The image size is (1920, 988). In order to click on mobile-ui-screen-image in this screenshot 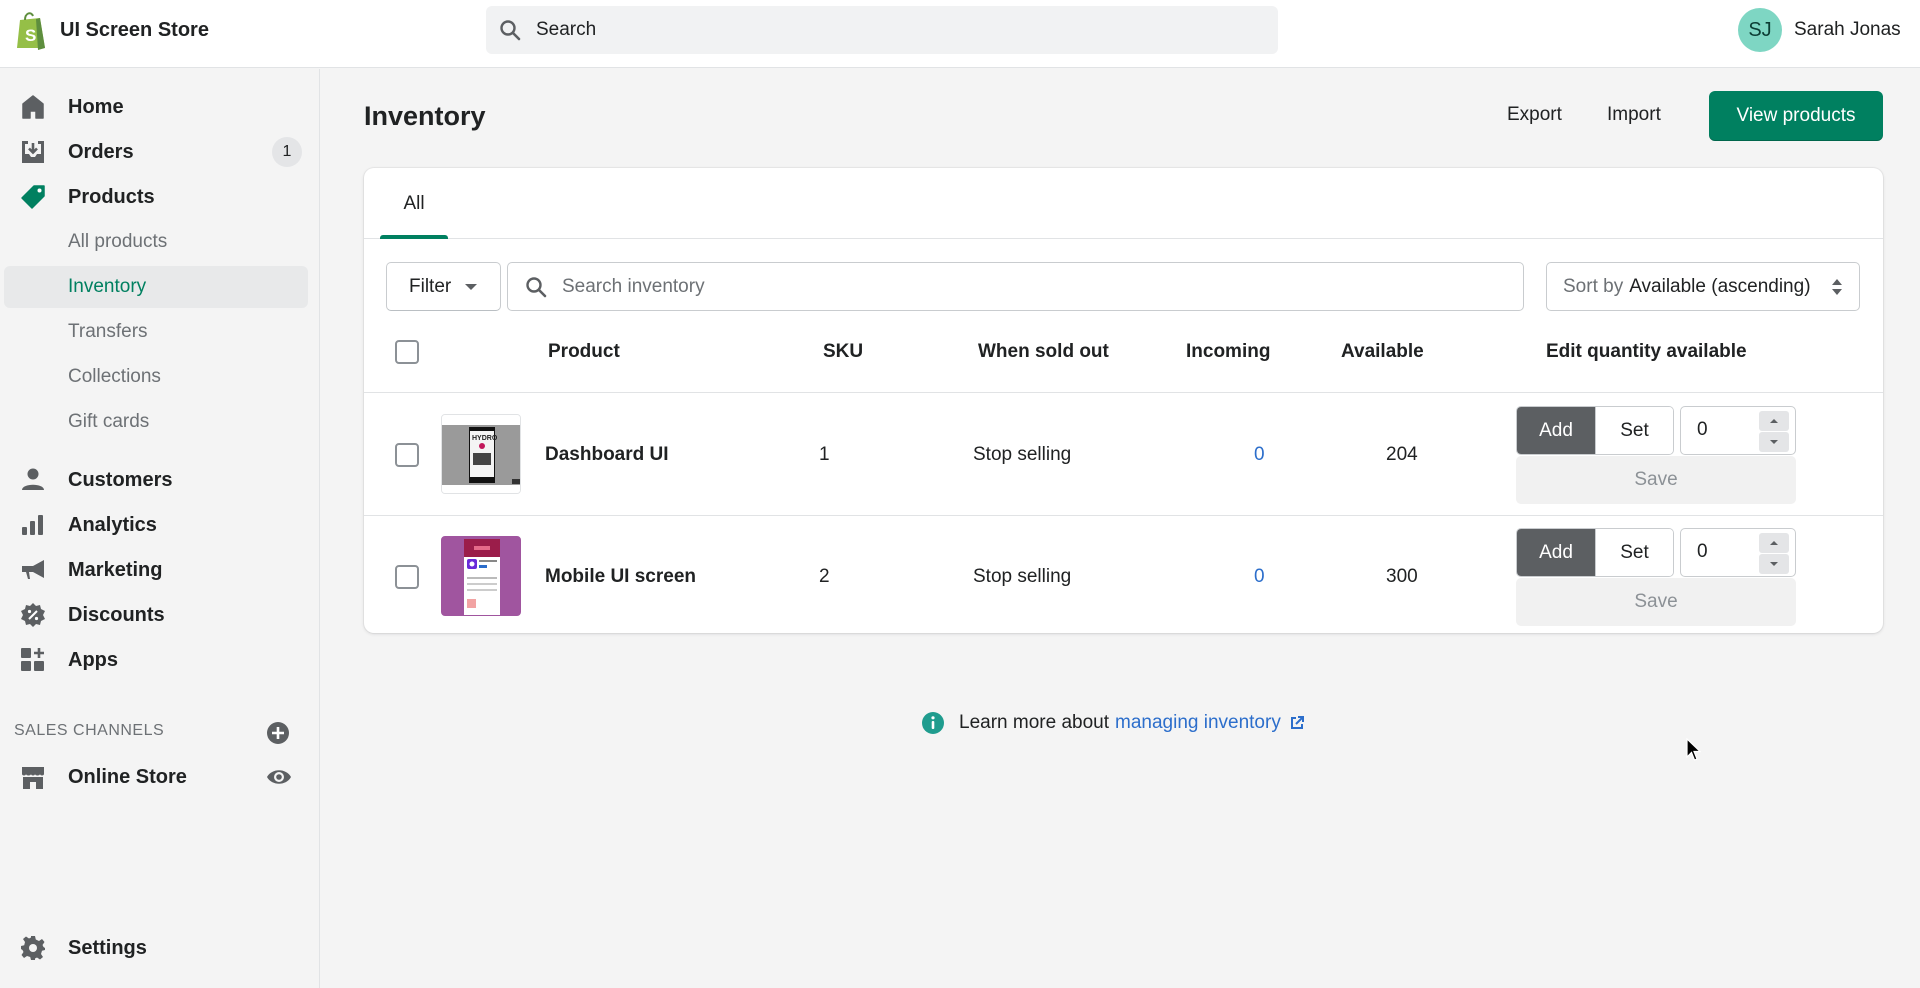, I will do `click(481, 576)`.